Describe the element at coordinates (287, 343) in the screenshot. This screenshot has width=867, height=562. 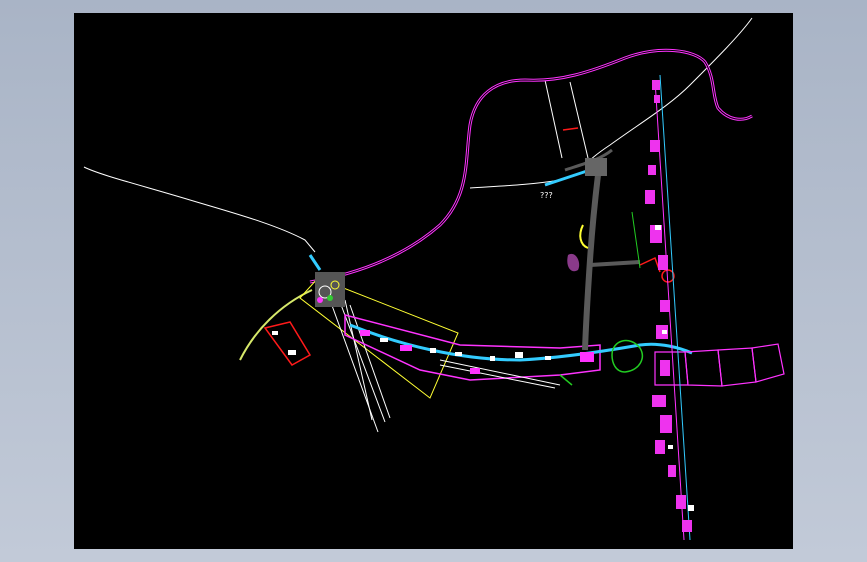
I see `red-parcel-west` at that location.